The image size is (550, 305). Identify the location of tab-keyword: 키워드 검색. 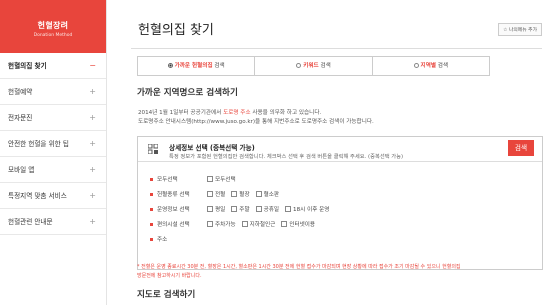
(314, 66).